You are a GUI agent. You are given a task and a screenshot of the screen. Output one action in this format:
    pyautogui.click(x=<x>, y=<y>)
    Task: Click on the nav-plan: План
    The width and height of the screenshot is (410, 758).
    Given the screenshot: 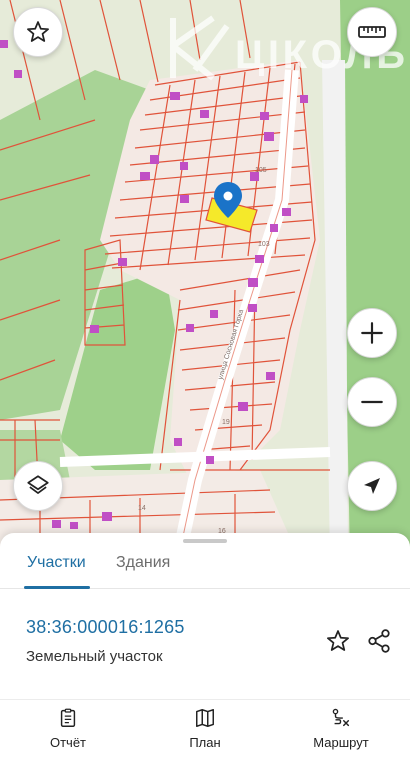 What is the action you would take?
    pyautogui.click(x=205, y=729)
    